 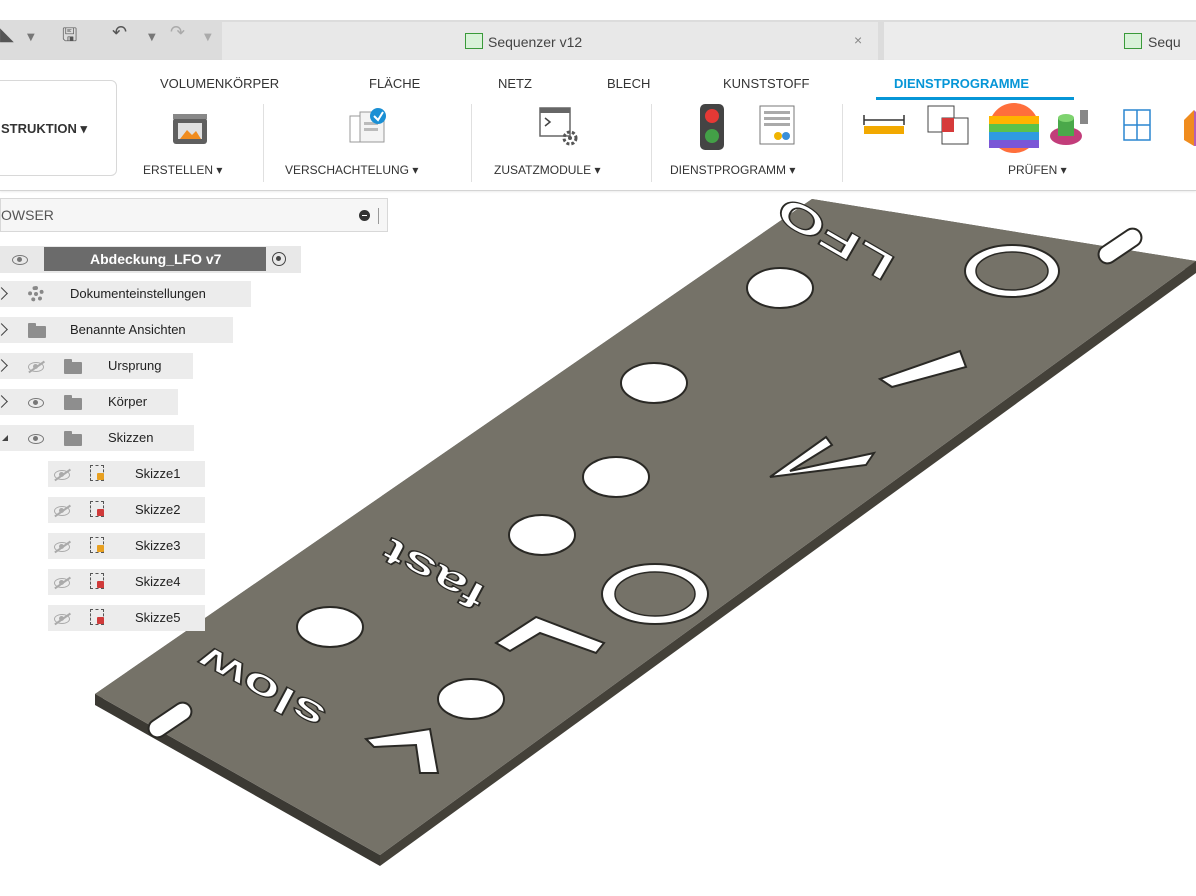 I want to click on browser-item-skizzen: Skizzen, so click(x=97, y=438).